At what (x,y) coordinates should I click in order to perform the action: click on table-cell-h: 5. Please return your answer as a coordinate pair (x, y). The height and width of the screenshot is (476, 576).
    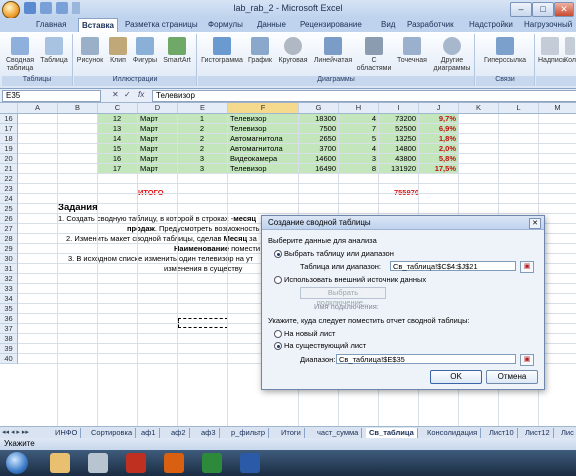
    Looking at the image, I should click on (357, 138).